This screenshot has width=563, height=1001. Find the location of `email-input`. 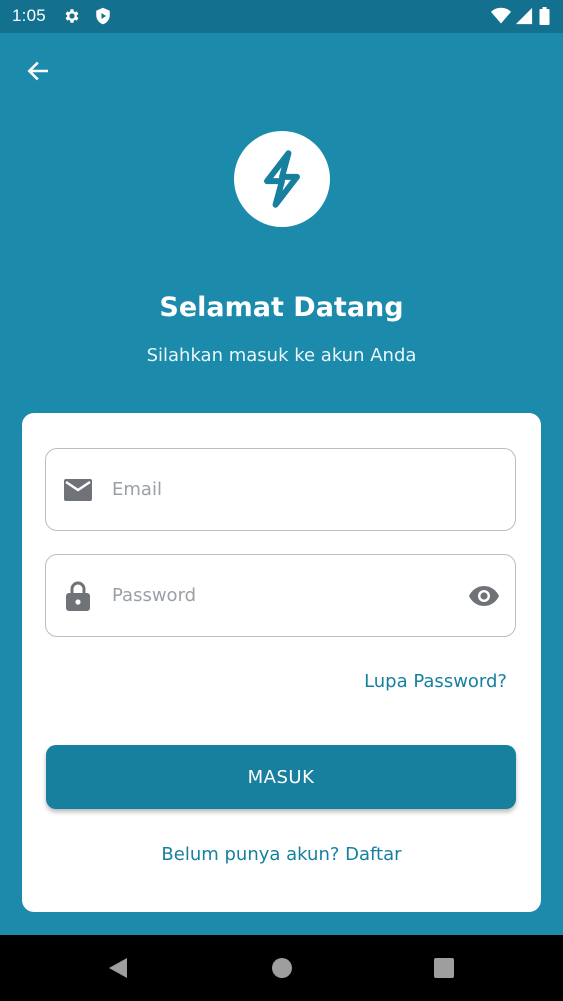

email-input is located at coordinates (282, 489).